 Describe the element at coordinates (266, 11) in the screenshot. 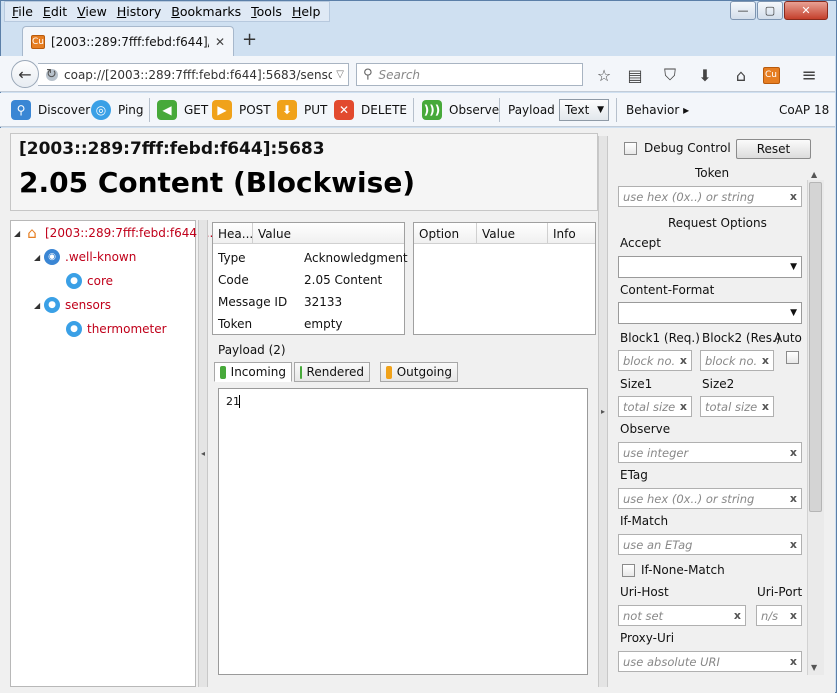

I see `menu-tools: Tools` at that location.